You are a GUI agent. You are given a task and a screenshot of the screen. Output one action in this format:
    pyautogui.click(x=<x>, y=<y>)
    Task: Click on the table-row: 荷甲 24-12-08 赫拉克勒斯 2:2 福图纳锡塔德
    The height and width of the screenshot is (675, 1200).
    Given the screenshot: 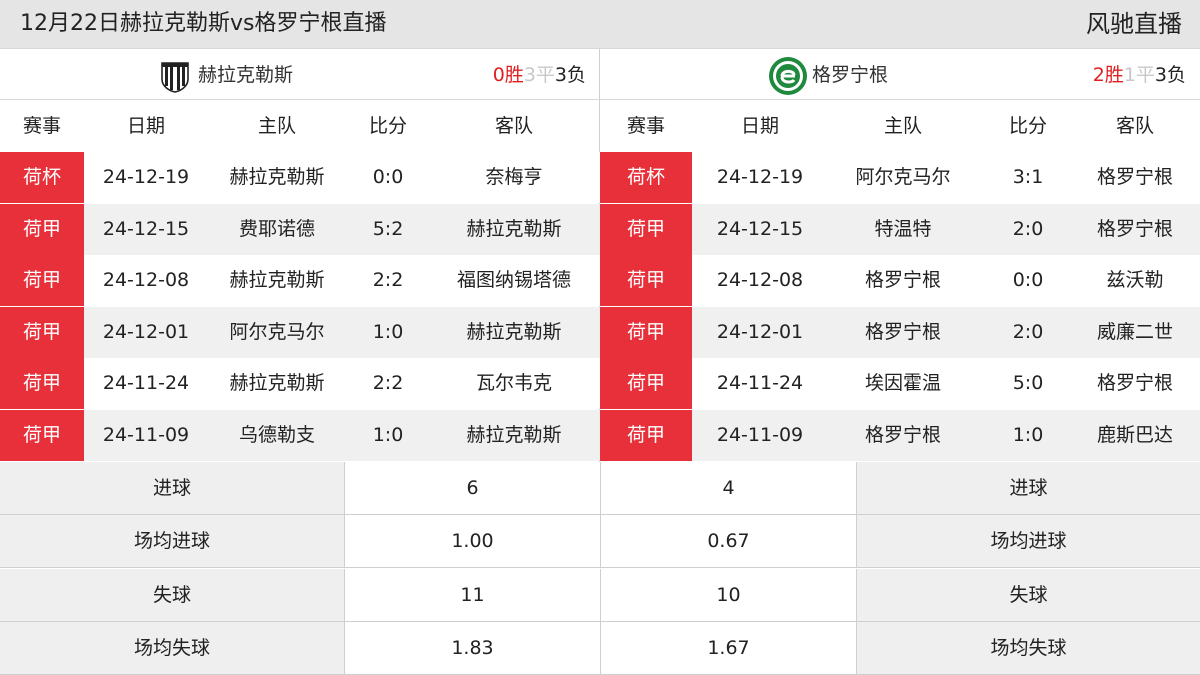 What is the action you would take?
    pyautogui.click(x=300, y=280)
    